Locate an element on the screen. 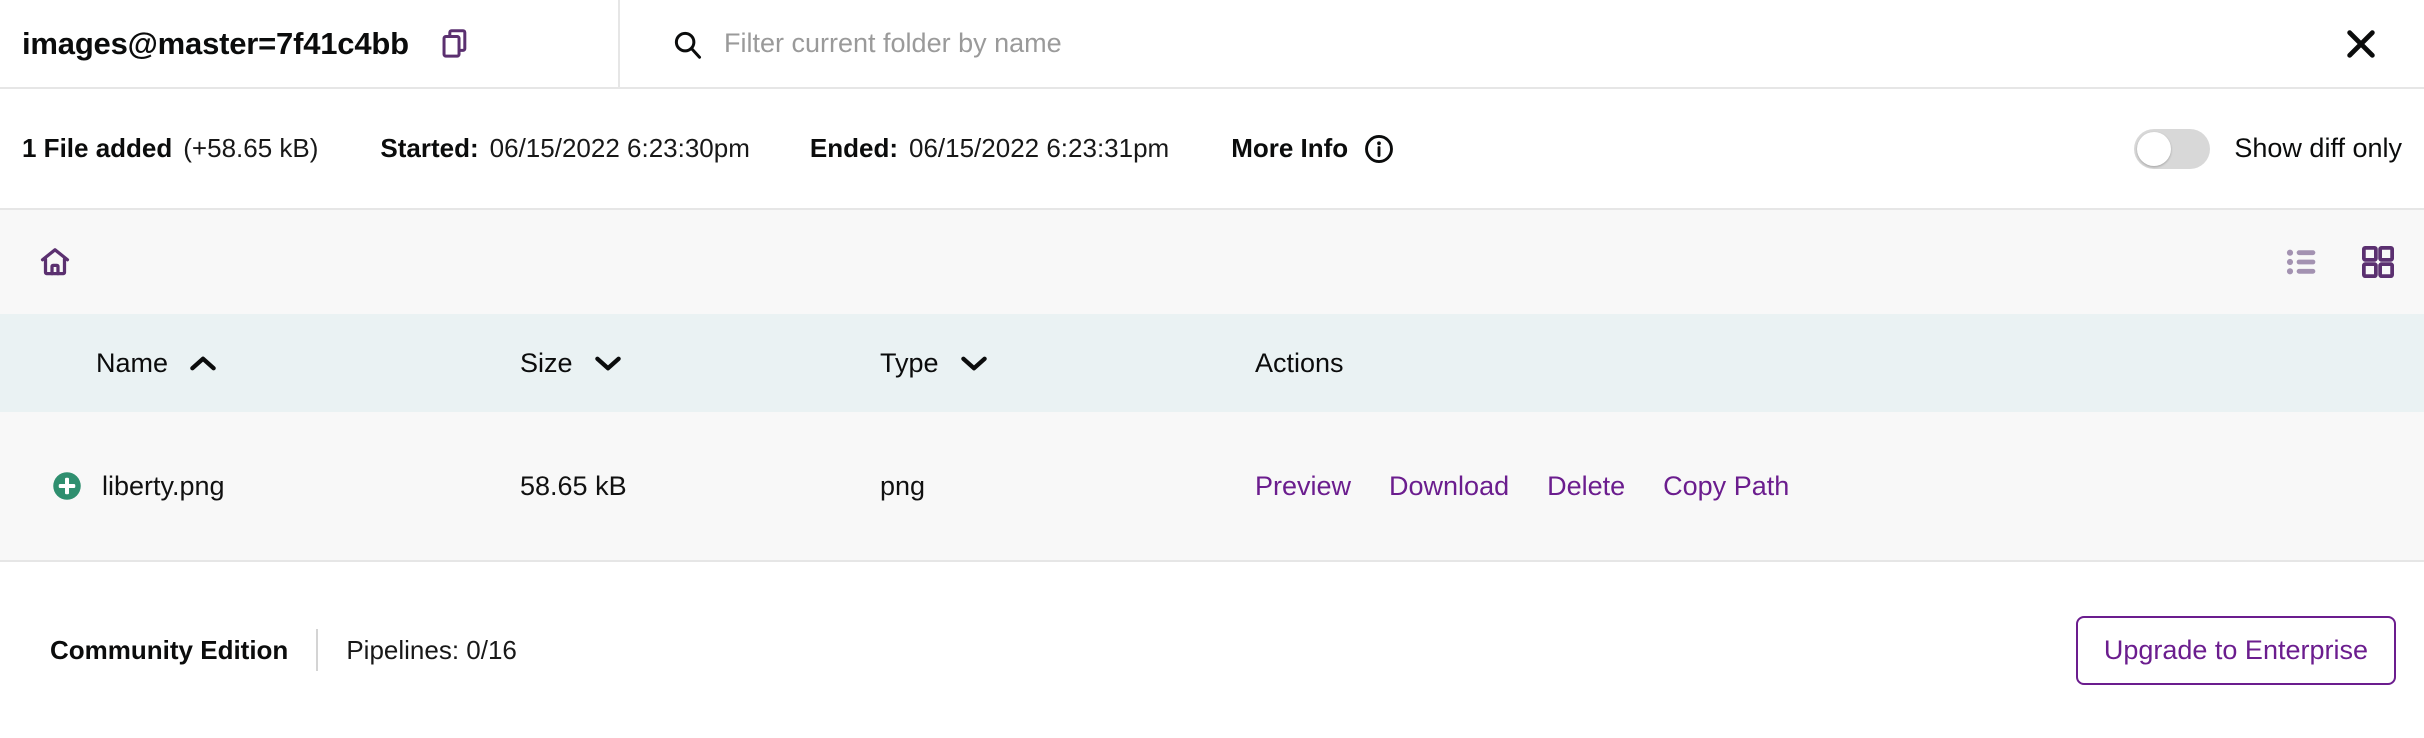 This screenshot has width=2424, height=738. cell-type: png is located at coordinates (903, 485).